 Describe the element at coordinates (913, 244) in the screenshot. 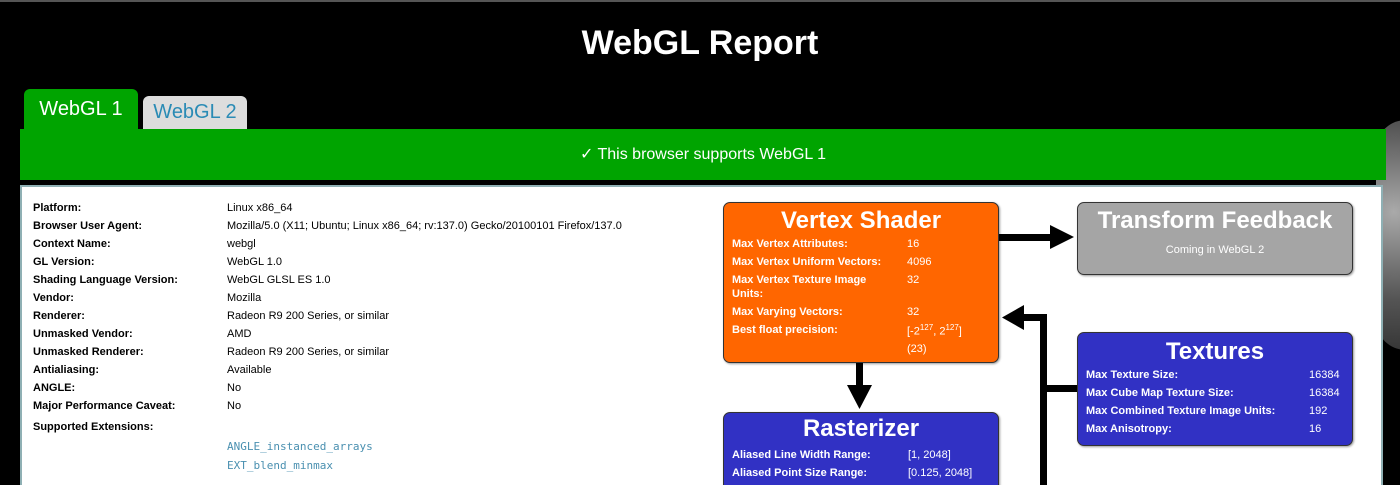

I see `vs-row-value: 16` at that location.